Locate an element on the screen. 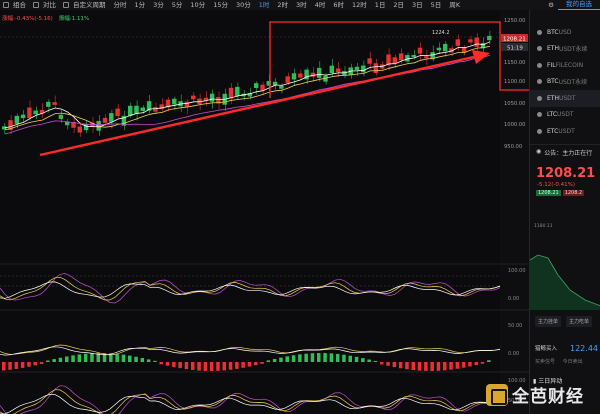 Image resolution: width=600 pixels, height=414 pixels. main-fills-button: 主力吃单 is located at coordinates (579, 321).